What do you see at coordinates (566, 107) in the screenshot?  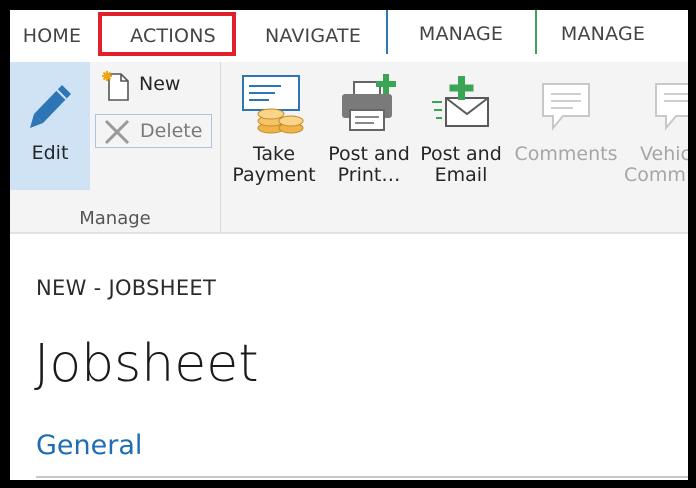 I see `comment-bubble-icon` at bounding box center [566, 107].